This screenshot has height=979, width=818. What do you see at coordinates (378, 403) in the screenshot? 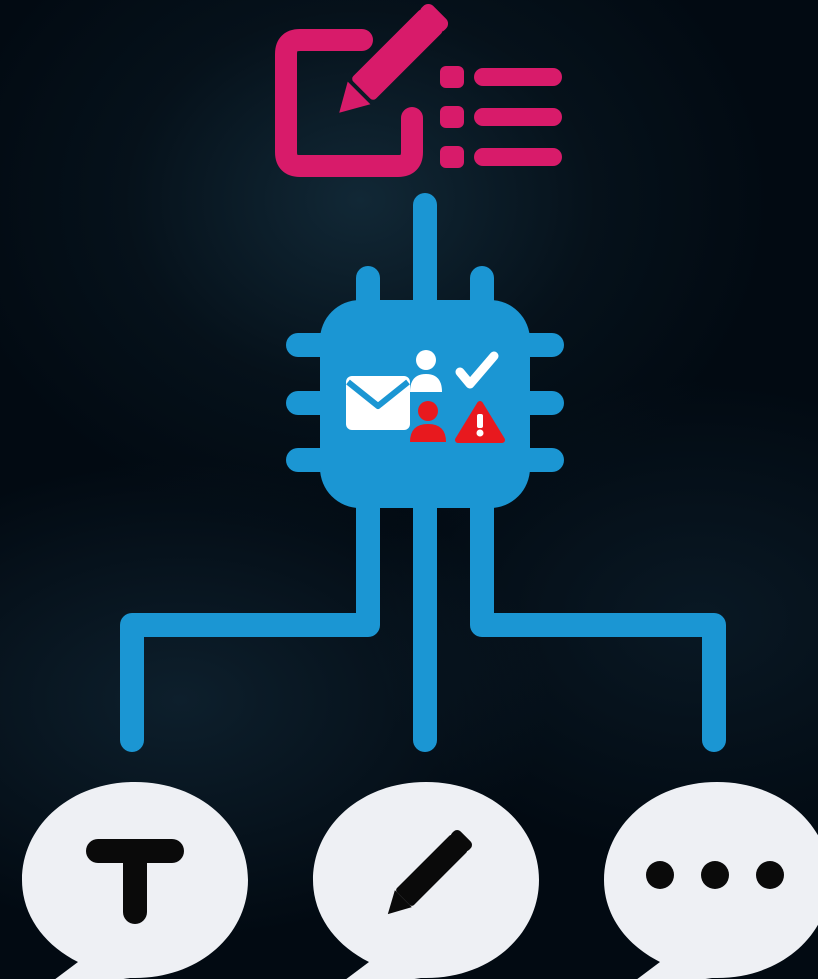
I see `envelope-icon` at bounding box center [378, 403].